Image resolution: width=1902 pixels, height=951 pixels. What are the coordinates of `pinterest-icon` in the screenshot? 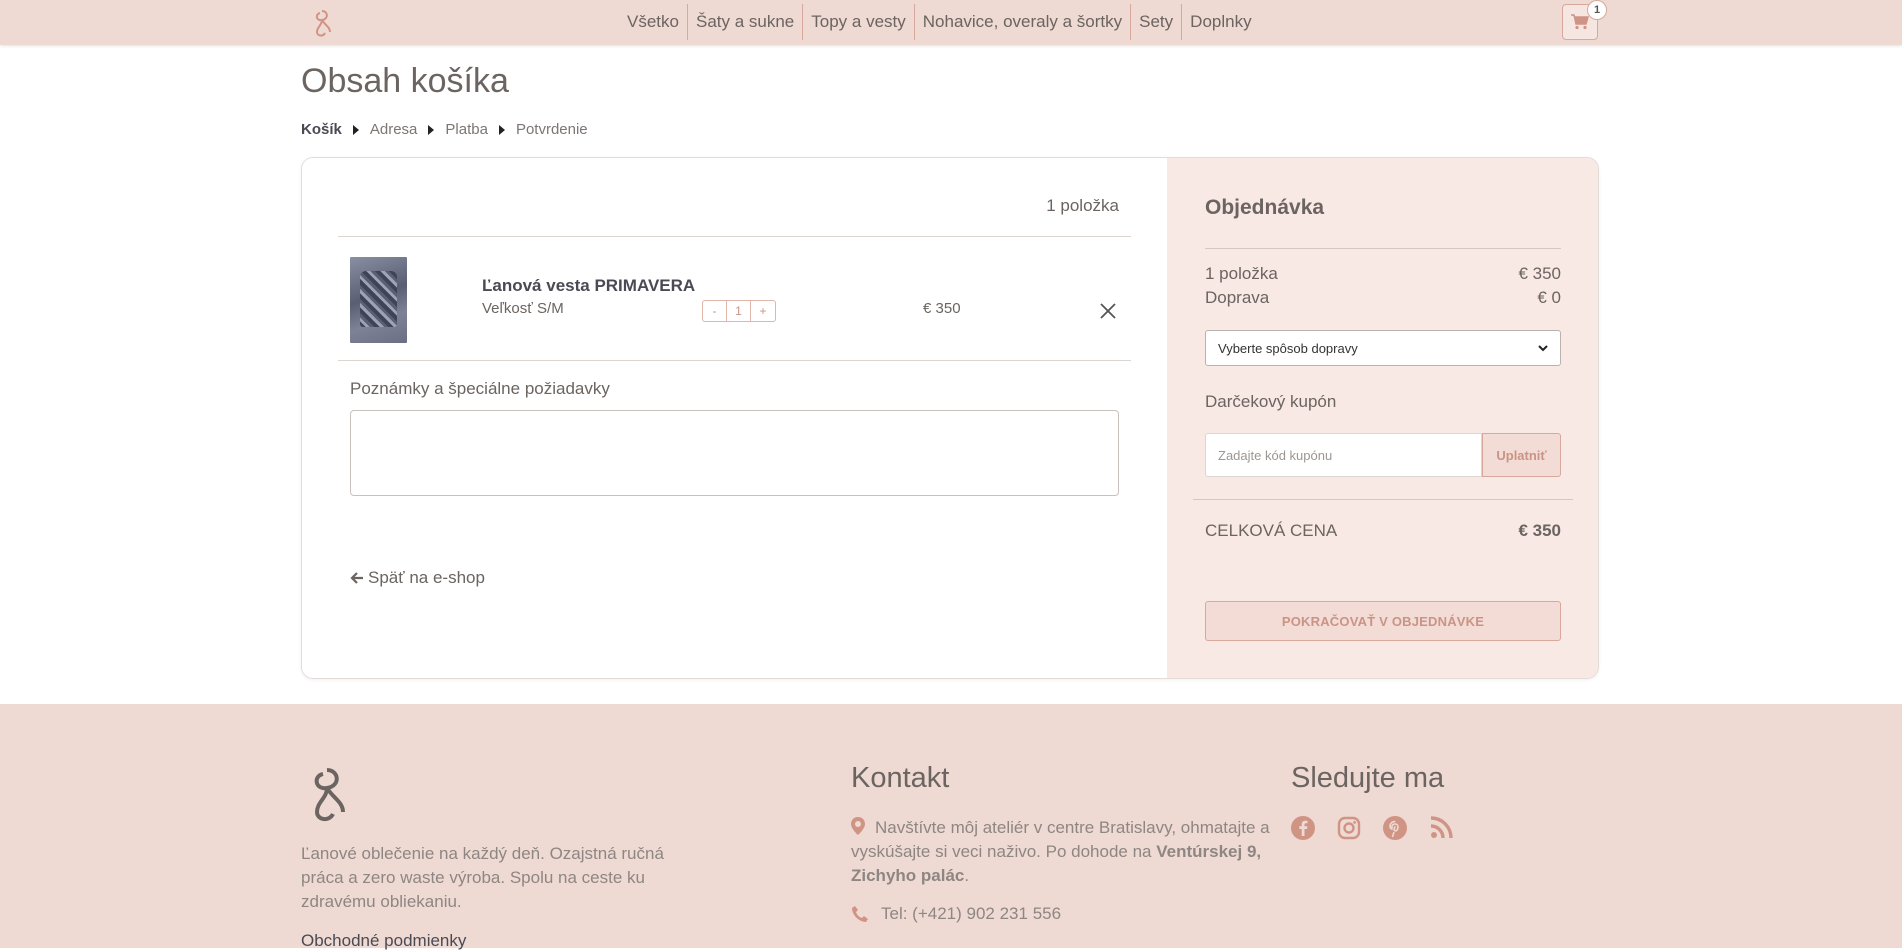 It's located at (1395, 828).